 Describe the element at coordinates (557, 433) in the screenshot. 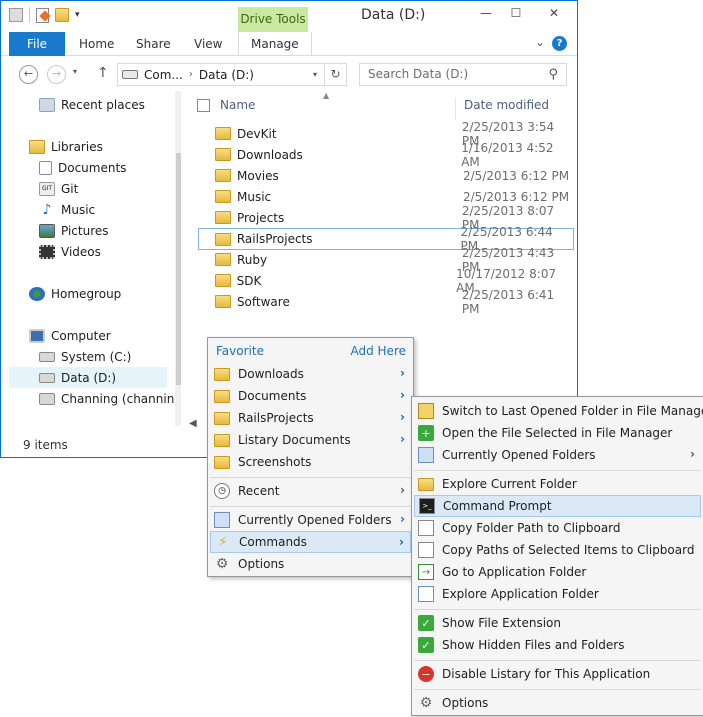

I see `cmd-open-selected-file: + Open the File Selected in File Manager` at that location.